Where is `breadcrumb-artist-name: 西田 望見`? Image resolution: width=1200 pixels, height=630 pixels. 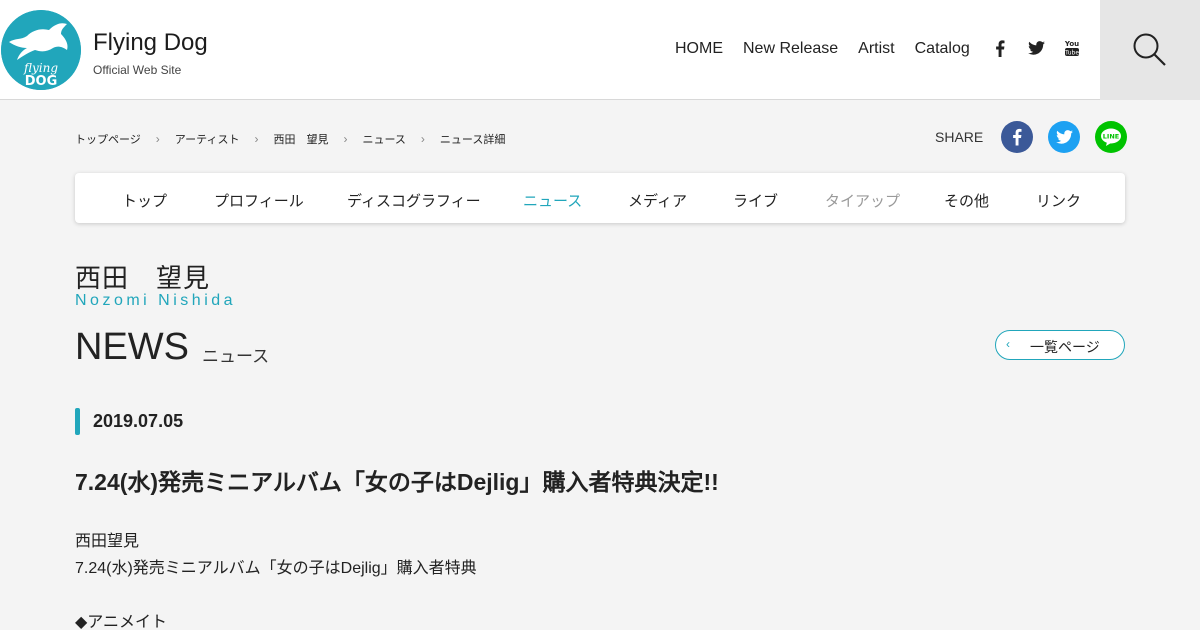 breadcrumb-artist-name: 西田 望見 is located at coordinates (300, 139).